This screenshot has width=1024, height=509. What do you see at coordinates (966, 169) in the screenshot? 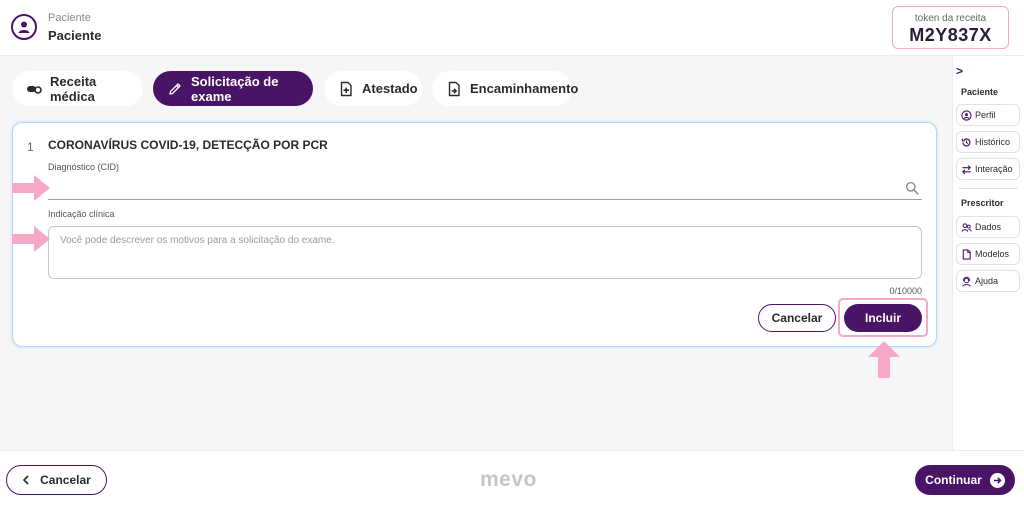
I see `swap-arrows-icon` at bounding box center [966, 169].